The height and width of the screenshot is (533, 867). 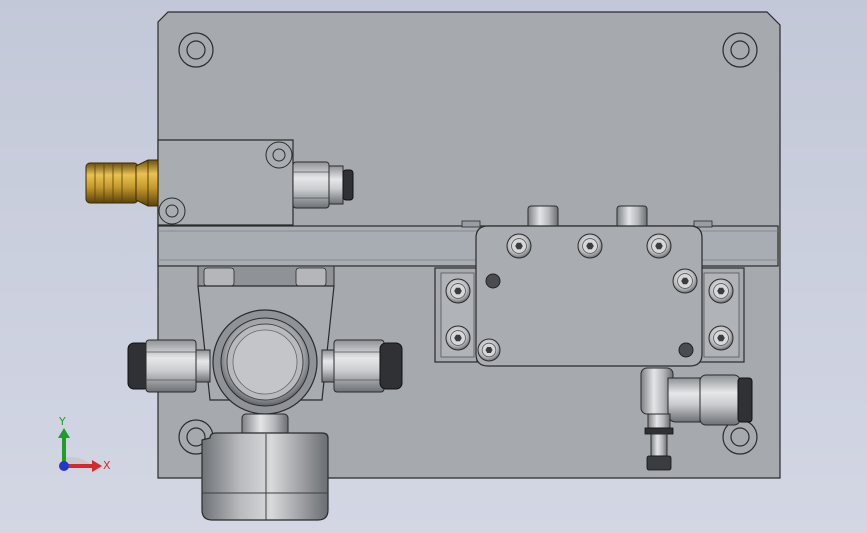 What do you see at coordinates (265, 476) in the screenshot?
I see `regulator-knob` at bounding box center [265, 476].